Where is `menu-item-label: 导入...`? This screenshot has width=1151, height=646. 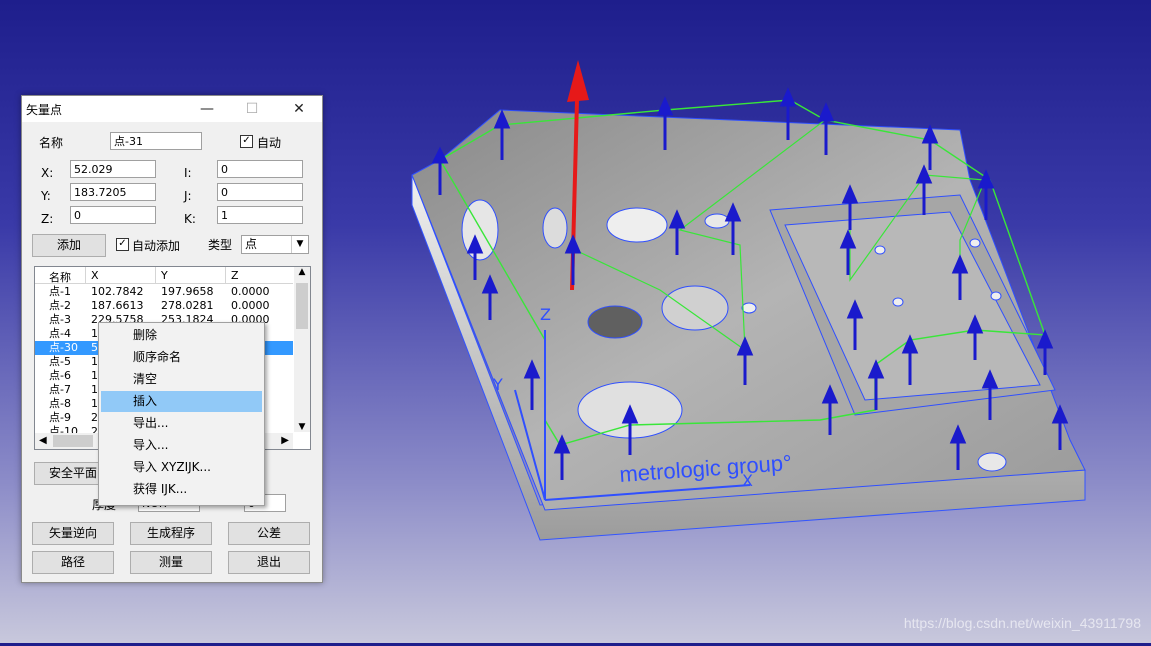
menu-item-label: 导入... is located at coordinates (151, 445).